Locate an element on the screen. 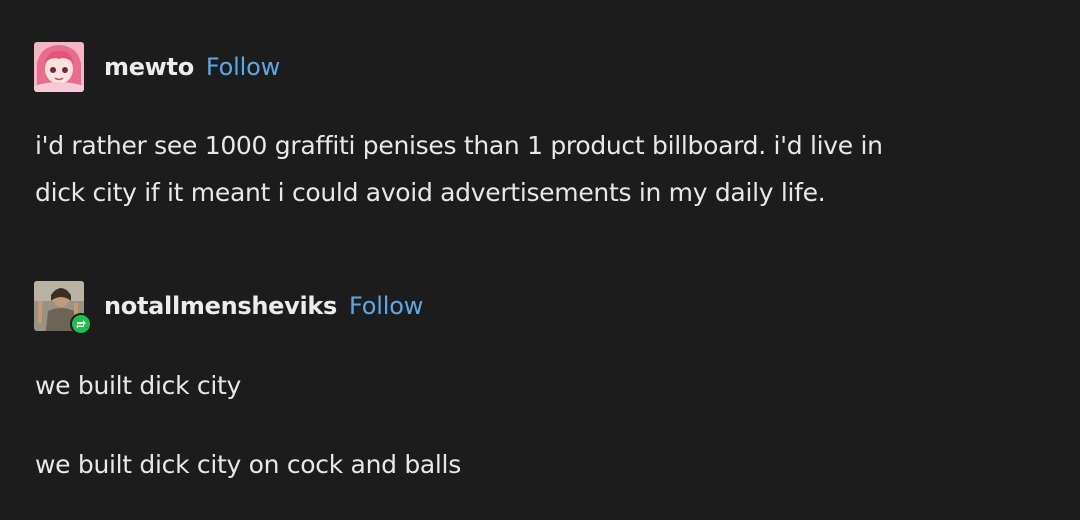  post-paragraph: we built dick city is located at coordinates (138, 385).